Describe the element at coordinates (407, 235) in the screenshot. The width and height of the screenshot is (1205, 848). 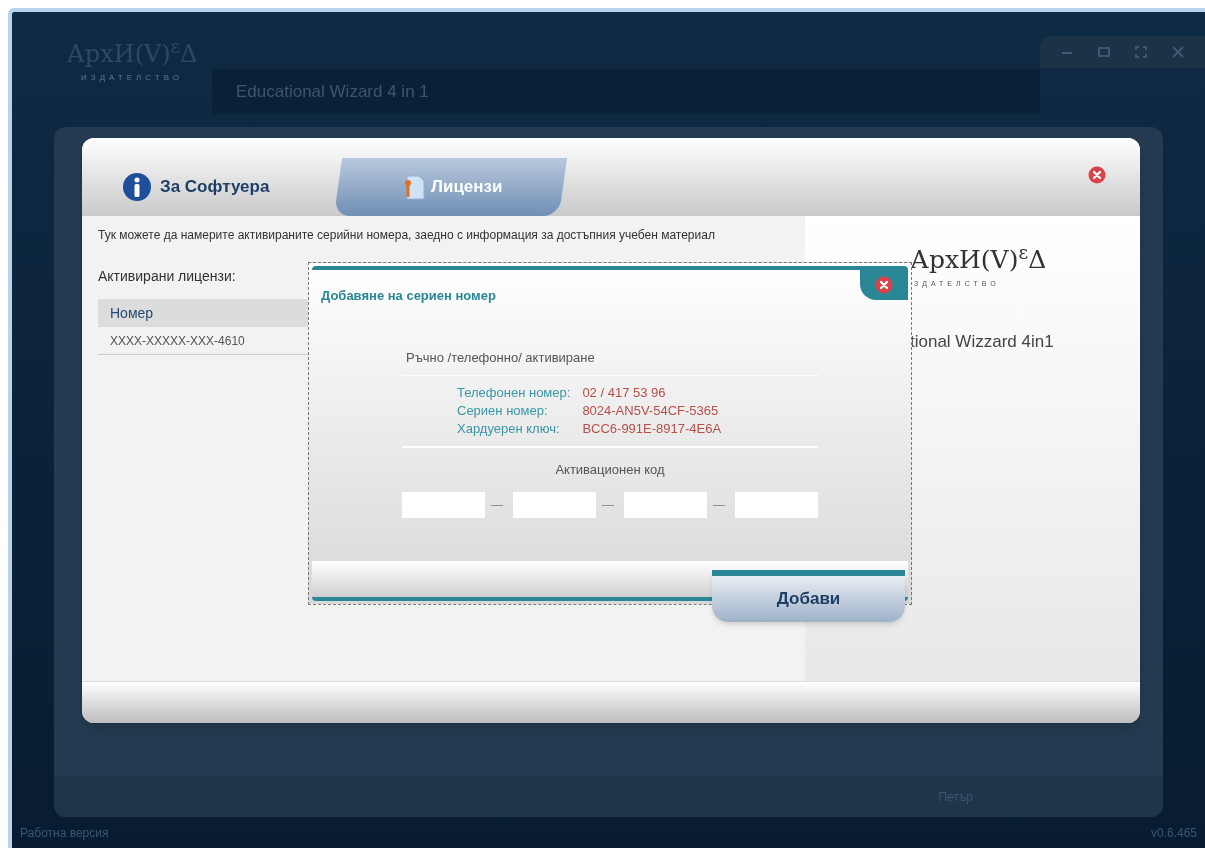
I see `intro-text: Тук можете да намерите активираните серийни номера, заедно с информация за достъпния учебен материал` at that location.